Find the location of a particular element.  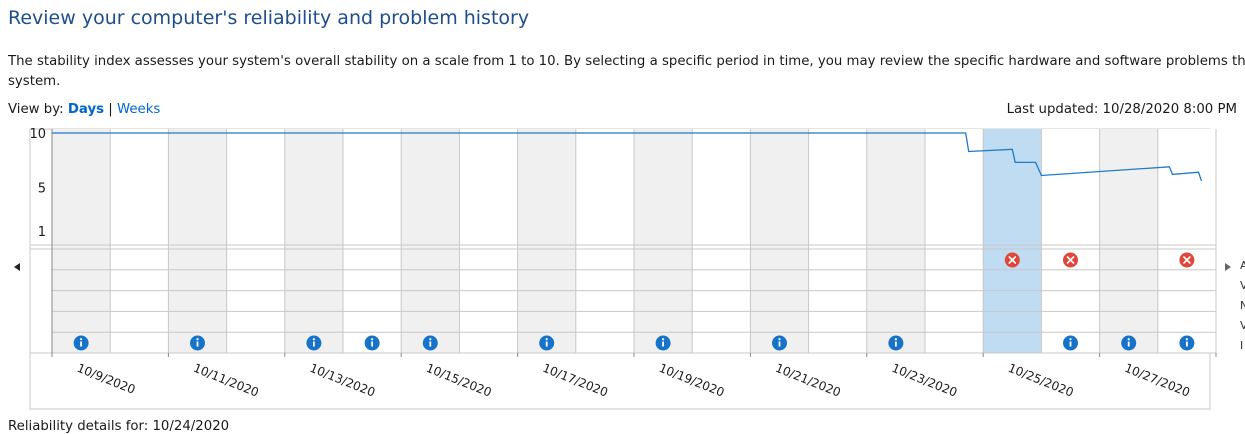

view-by-label: View by: is located at coordinates (36, 109).